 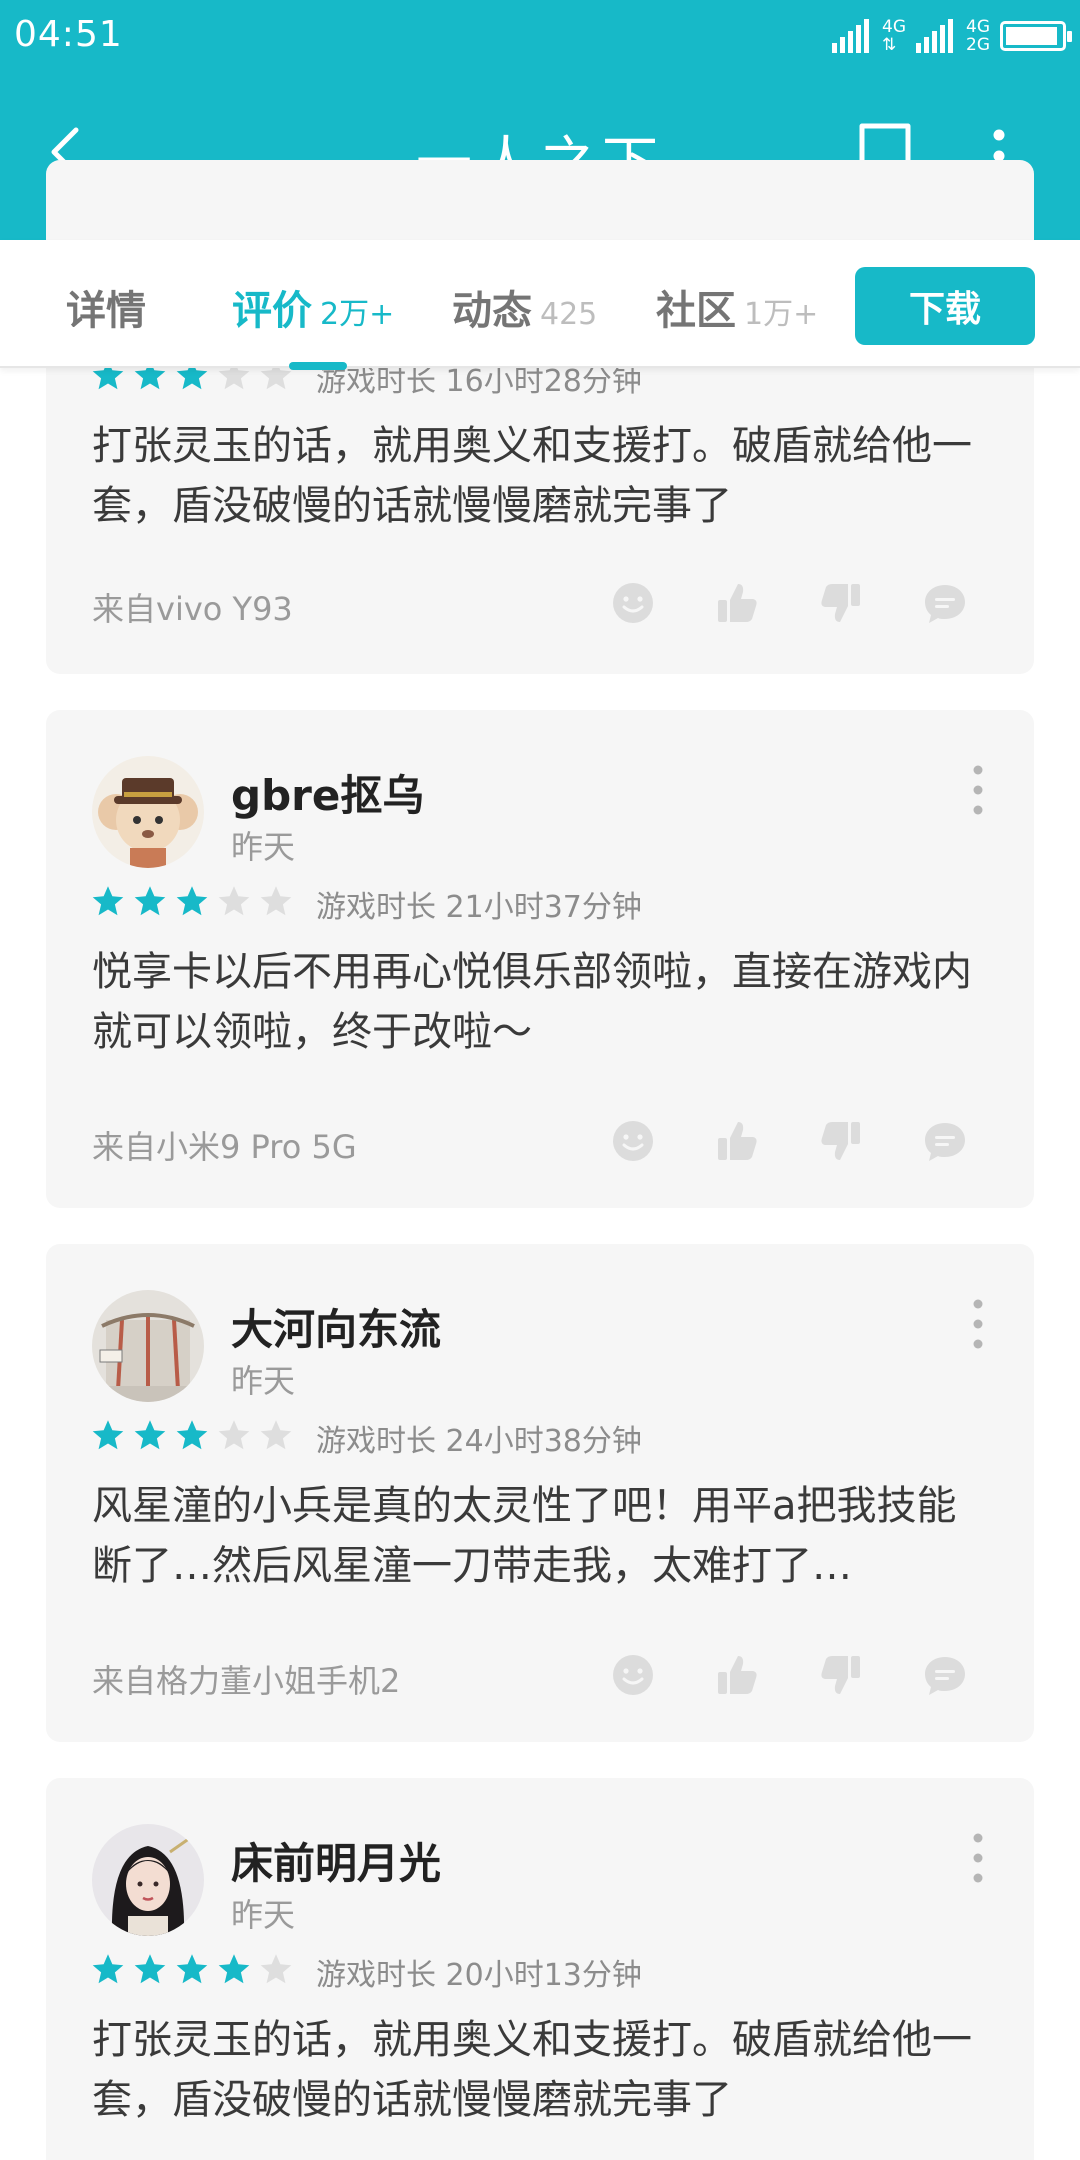 I want to click on device-label: 来自小米9 Pro 5G, so click(x=224, y=1147).